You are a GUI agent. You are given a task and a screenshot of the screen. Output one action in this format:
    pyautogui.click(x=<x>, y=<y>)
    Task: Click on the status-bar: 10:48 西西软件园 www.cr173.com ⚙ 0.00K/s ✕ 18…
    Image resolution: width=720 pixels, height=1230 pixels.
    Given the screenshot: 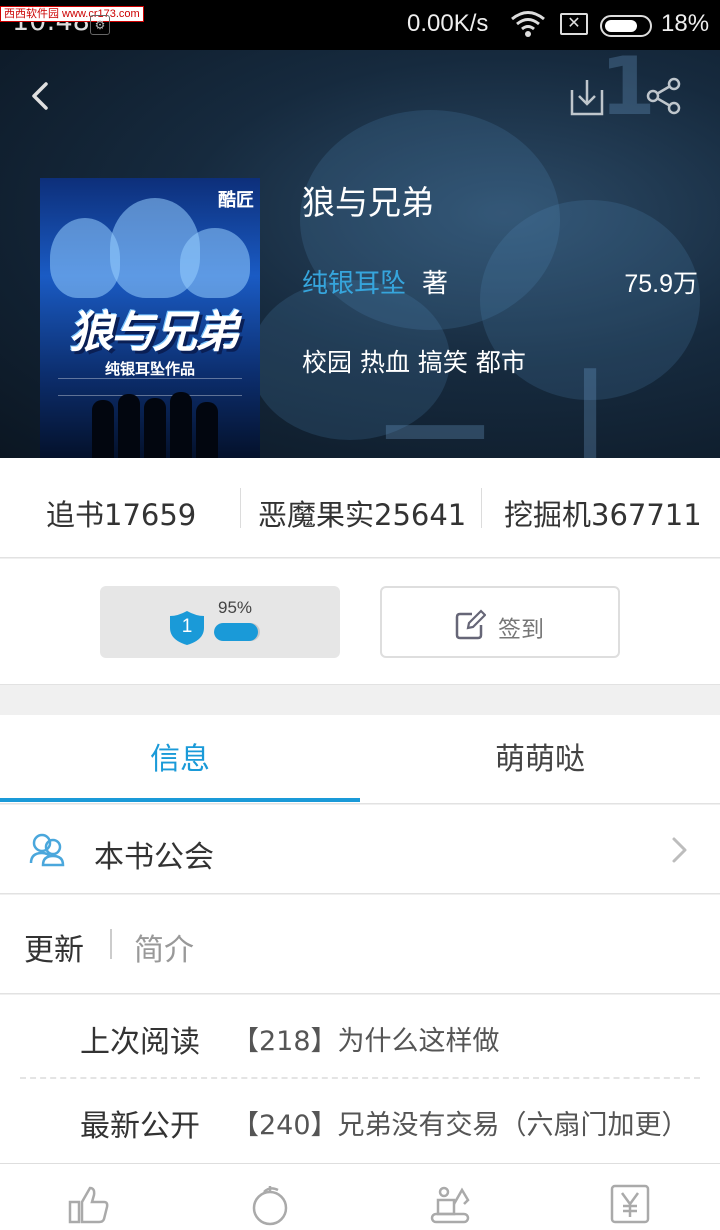 What is the action you would take?
    pyautogui.click(x=360, y=25)
    